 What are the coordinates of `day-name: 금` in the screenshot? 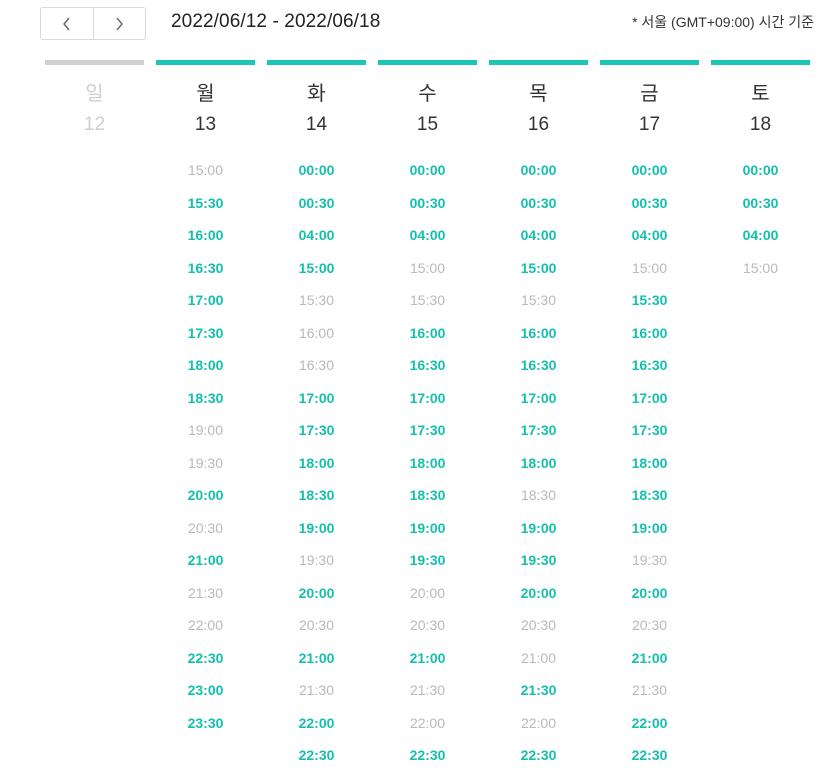 It's located at (649, 94).